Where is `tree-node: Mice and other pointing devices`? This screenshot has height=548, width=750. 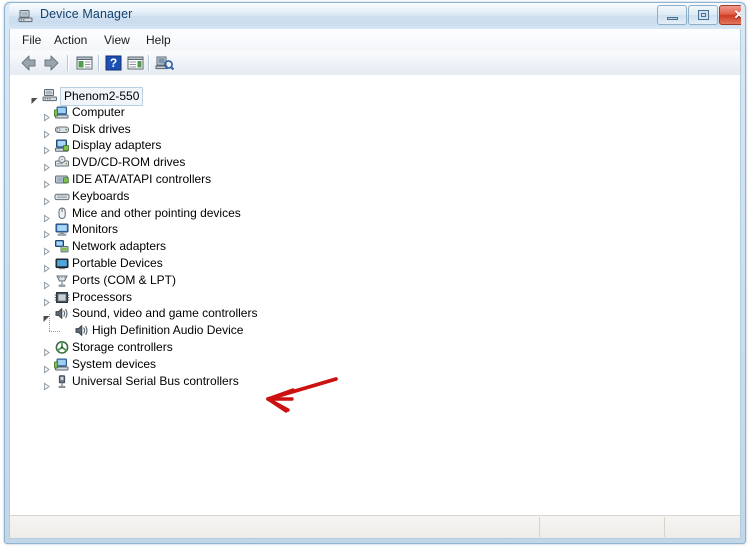 tree-node: Mice and other pointing devices is located at coordinates (355, 214).